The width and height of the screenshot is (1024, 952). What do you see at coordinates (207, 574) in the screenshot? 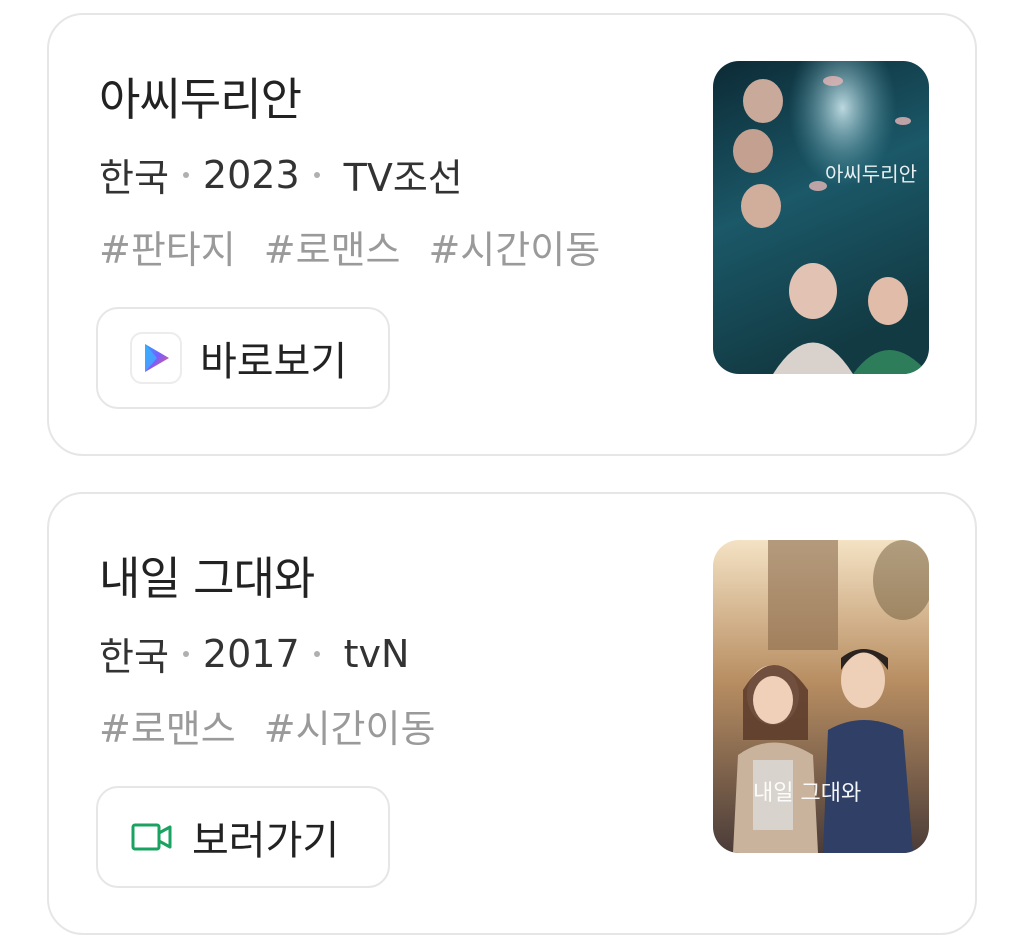
I see `drama-title: 내일 그대와` at bounding box center [207, 574].